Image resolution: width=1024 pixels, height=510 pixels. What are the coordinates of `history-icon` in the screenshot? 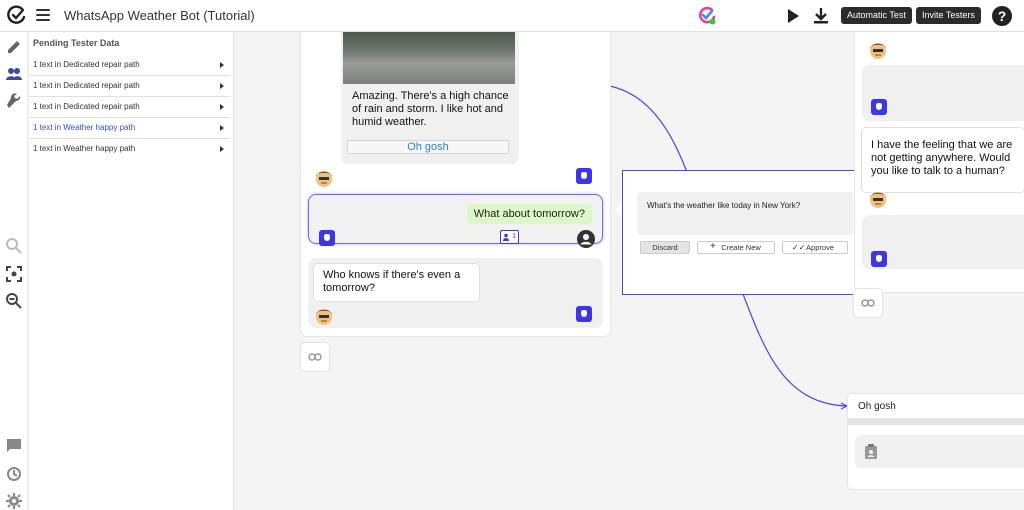 It's located at (14, 474).